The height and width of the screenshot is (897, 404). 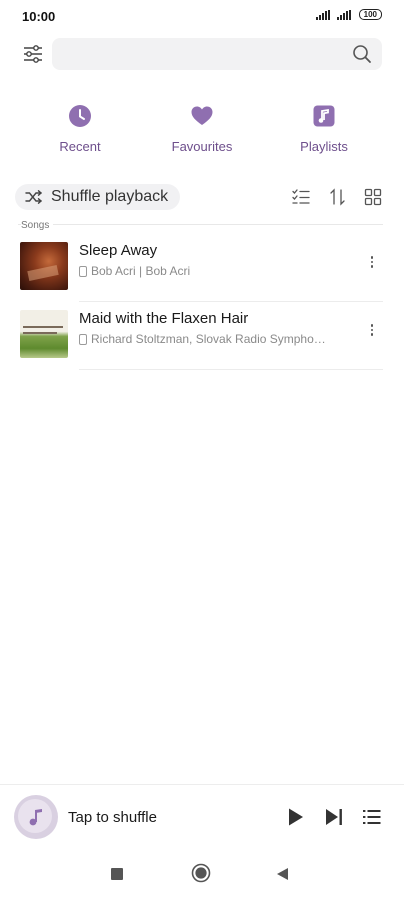 I want to click on player-artwork, so click(x=36, y=817).